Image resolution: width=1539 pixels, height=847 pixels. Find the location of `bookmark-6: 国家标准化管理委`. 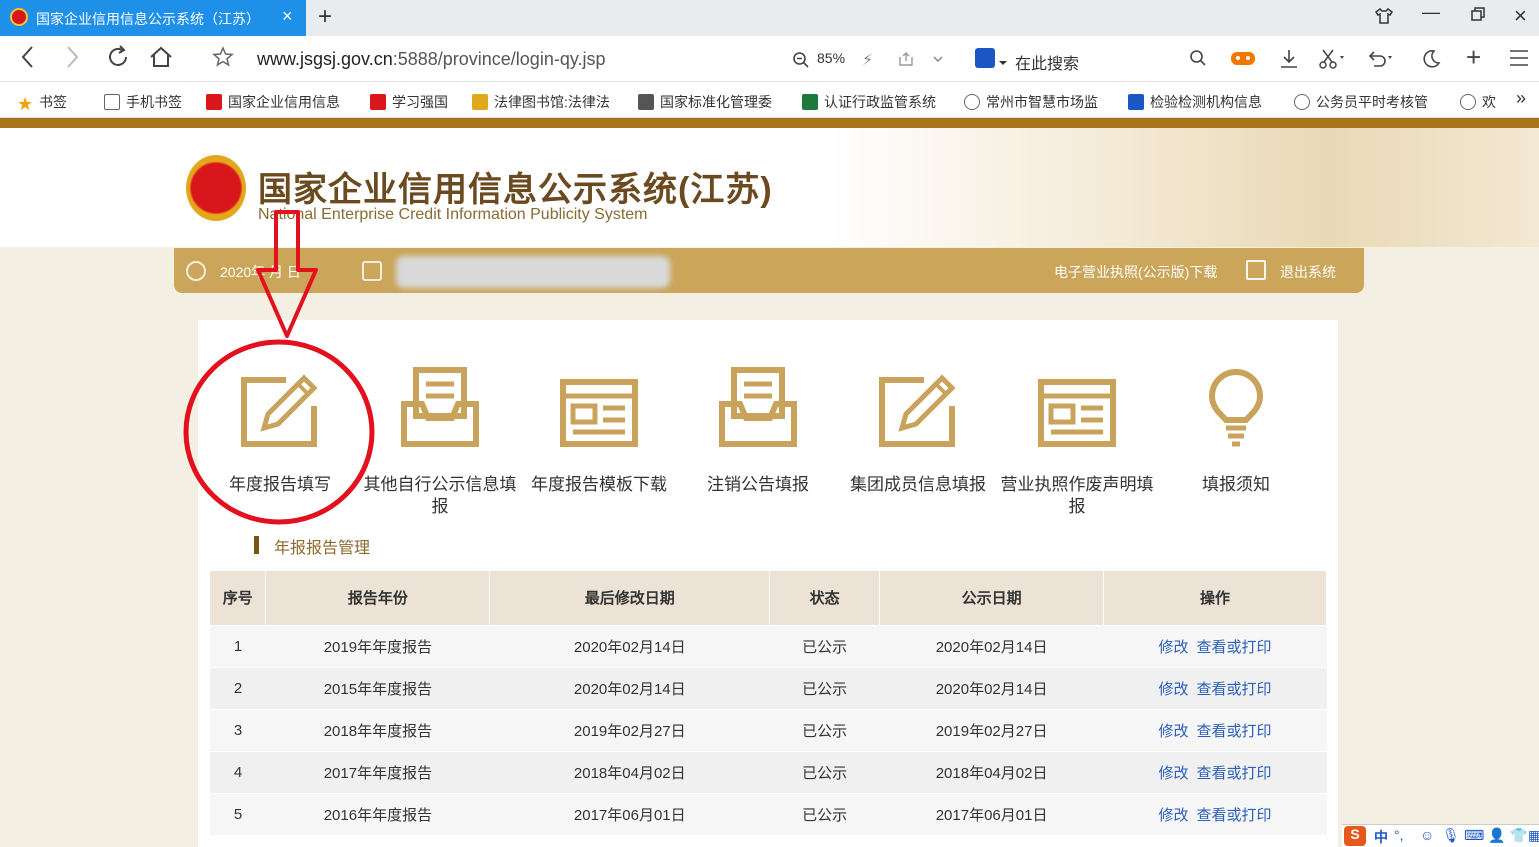

bookmark-6: 国家标准化管理委 is located at coordinates (705, 102).